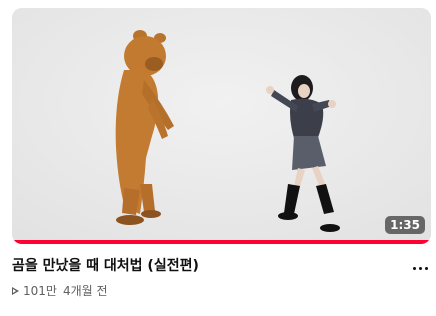 This screenshot has height=316, width=436. I want to click on video-metadata: 101만 4개월 전, so click(60, 291).